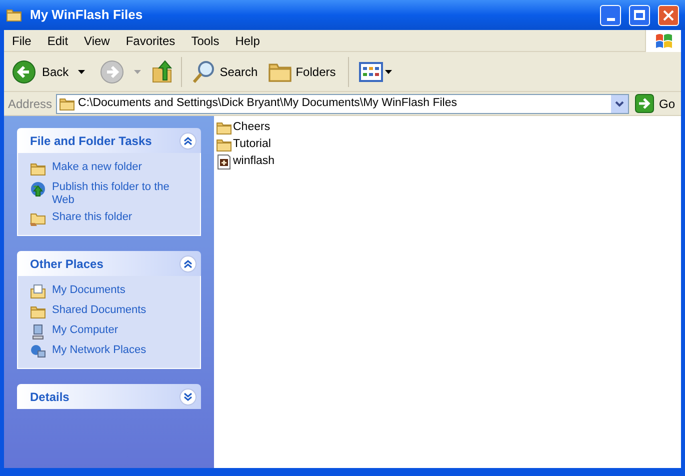 The image size is (685, 476). Describe the element at coordinates (57, 41) in the screenshot. I see `menu-item: Edit` at that location.